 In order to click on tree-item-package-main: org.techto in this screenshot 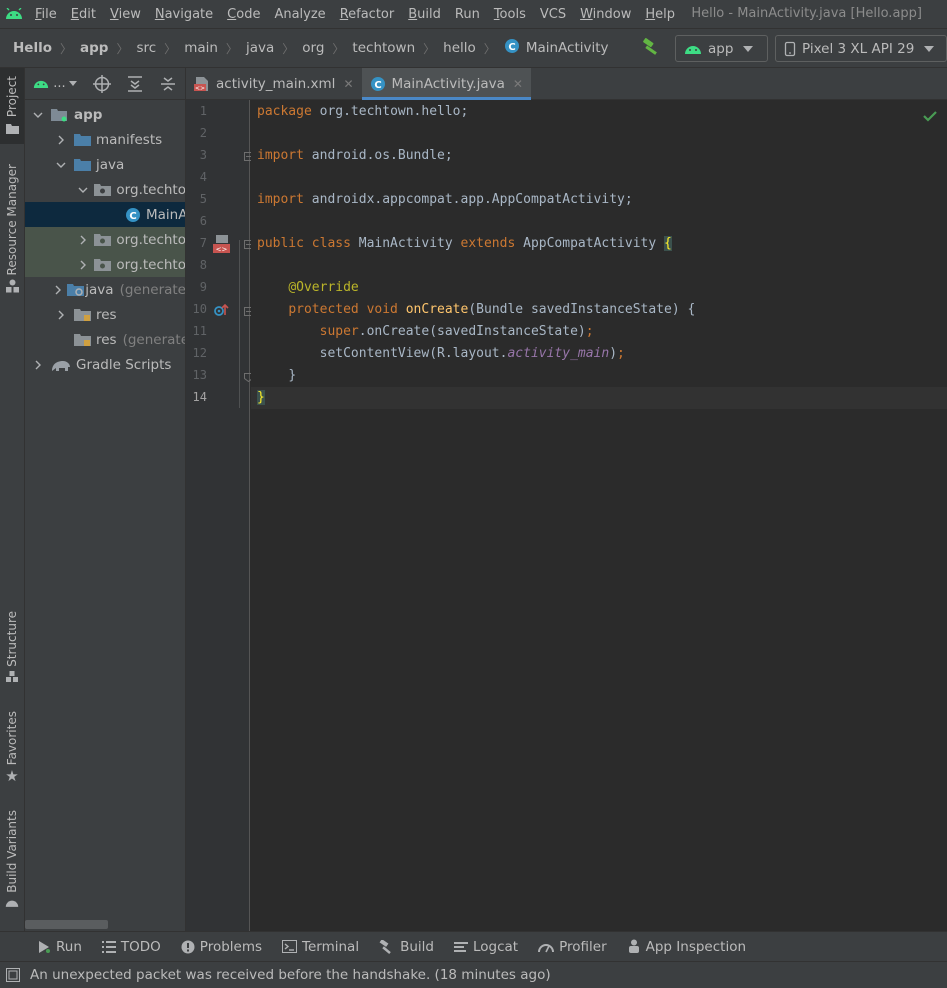, I will do `click(105, 189)`.